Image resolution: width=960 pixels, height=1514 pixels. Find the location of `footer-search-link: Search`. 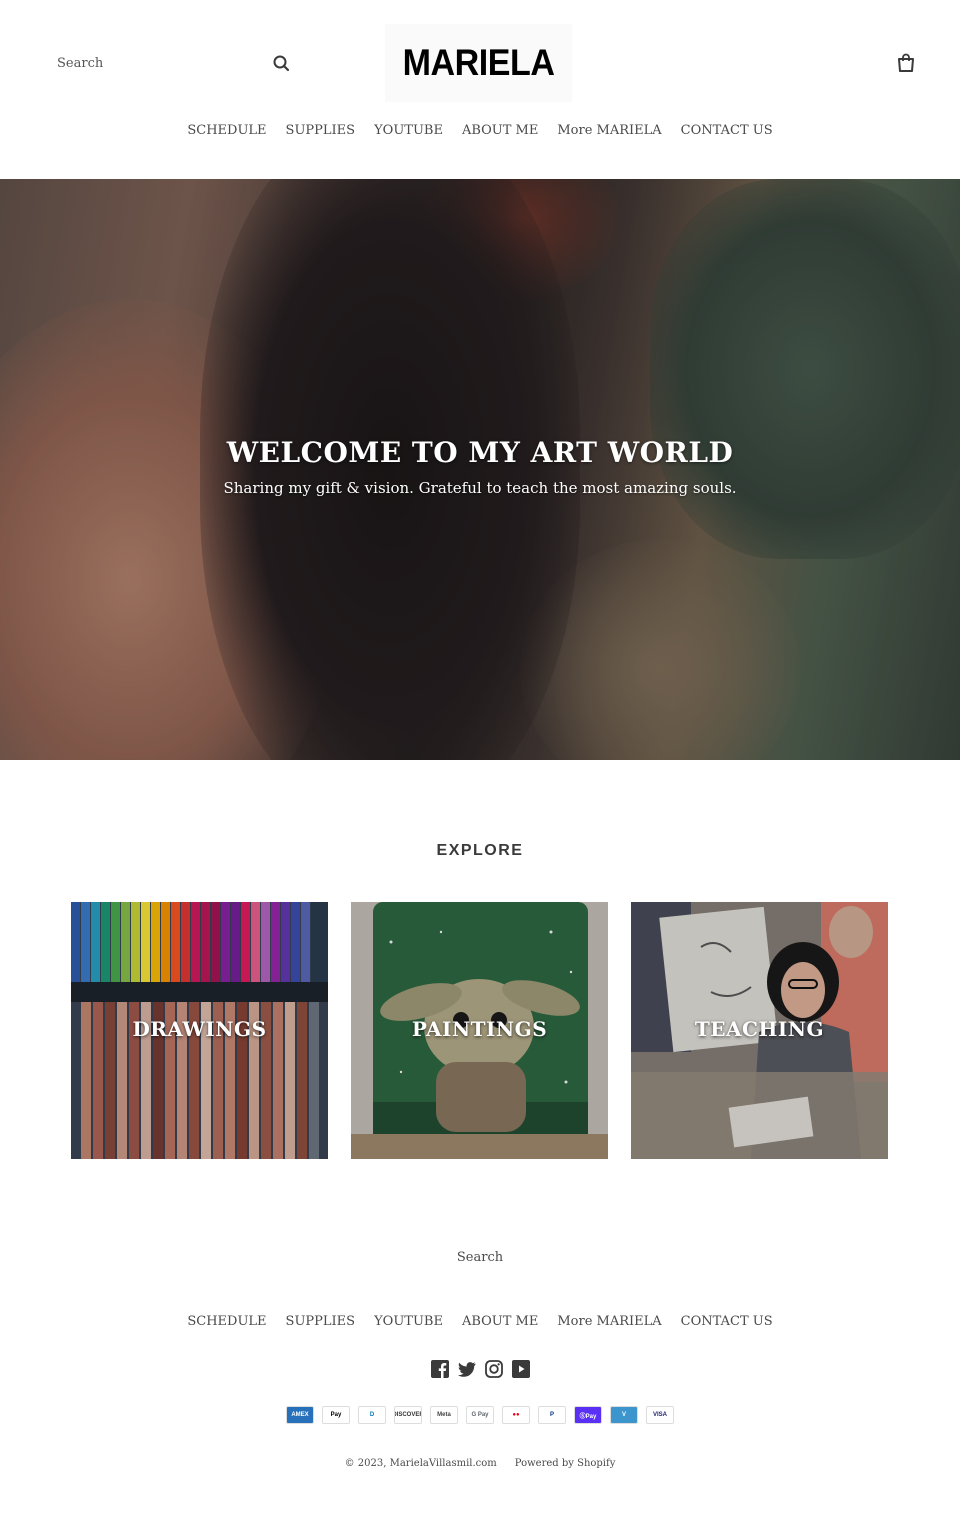

footer-search-link: Search is located at coordinates (480, 1257).